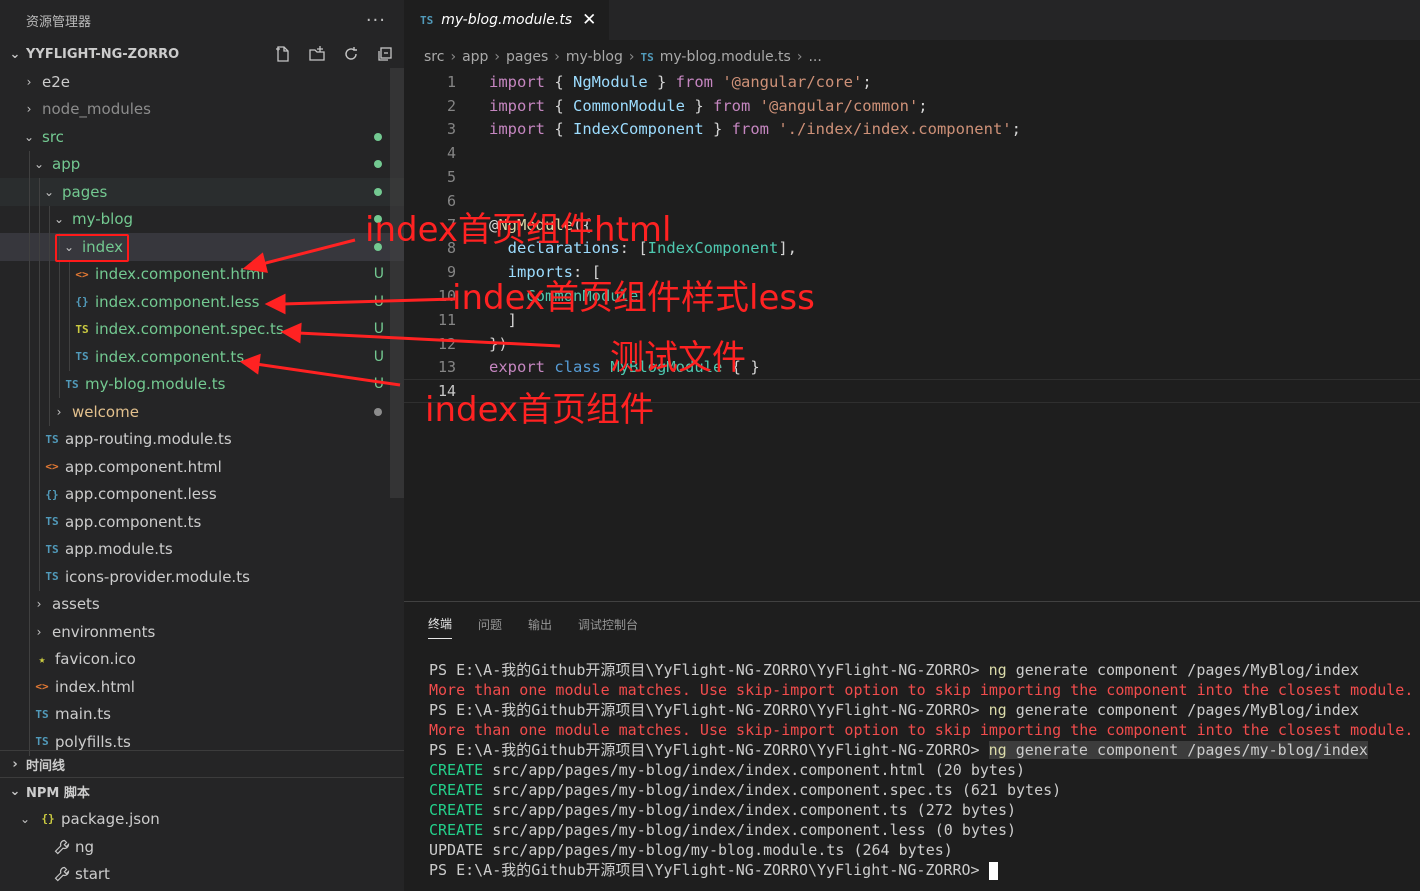 Image resolution: width=1420 pixels, height=891 pixels. I want to click on line-number: 9, so click(451, 272).